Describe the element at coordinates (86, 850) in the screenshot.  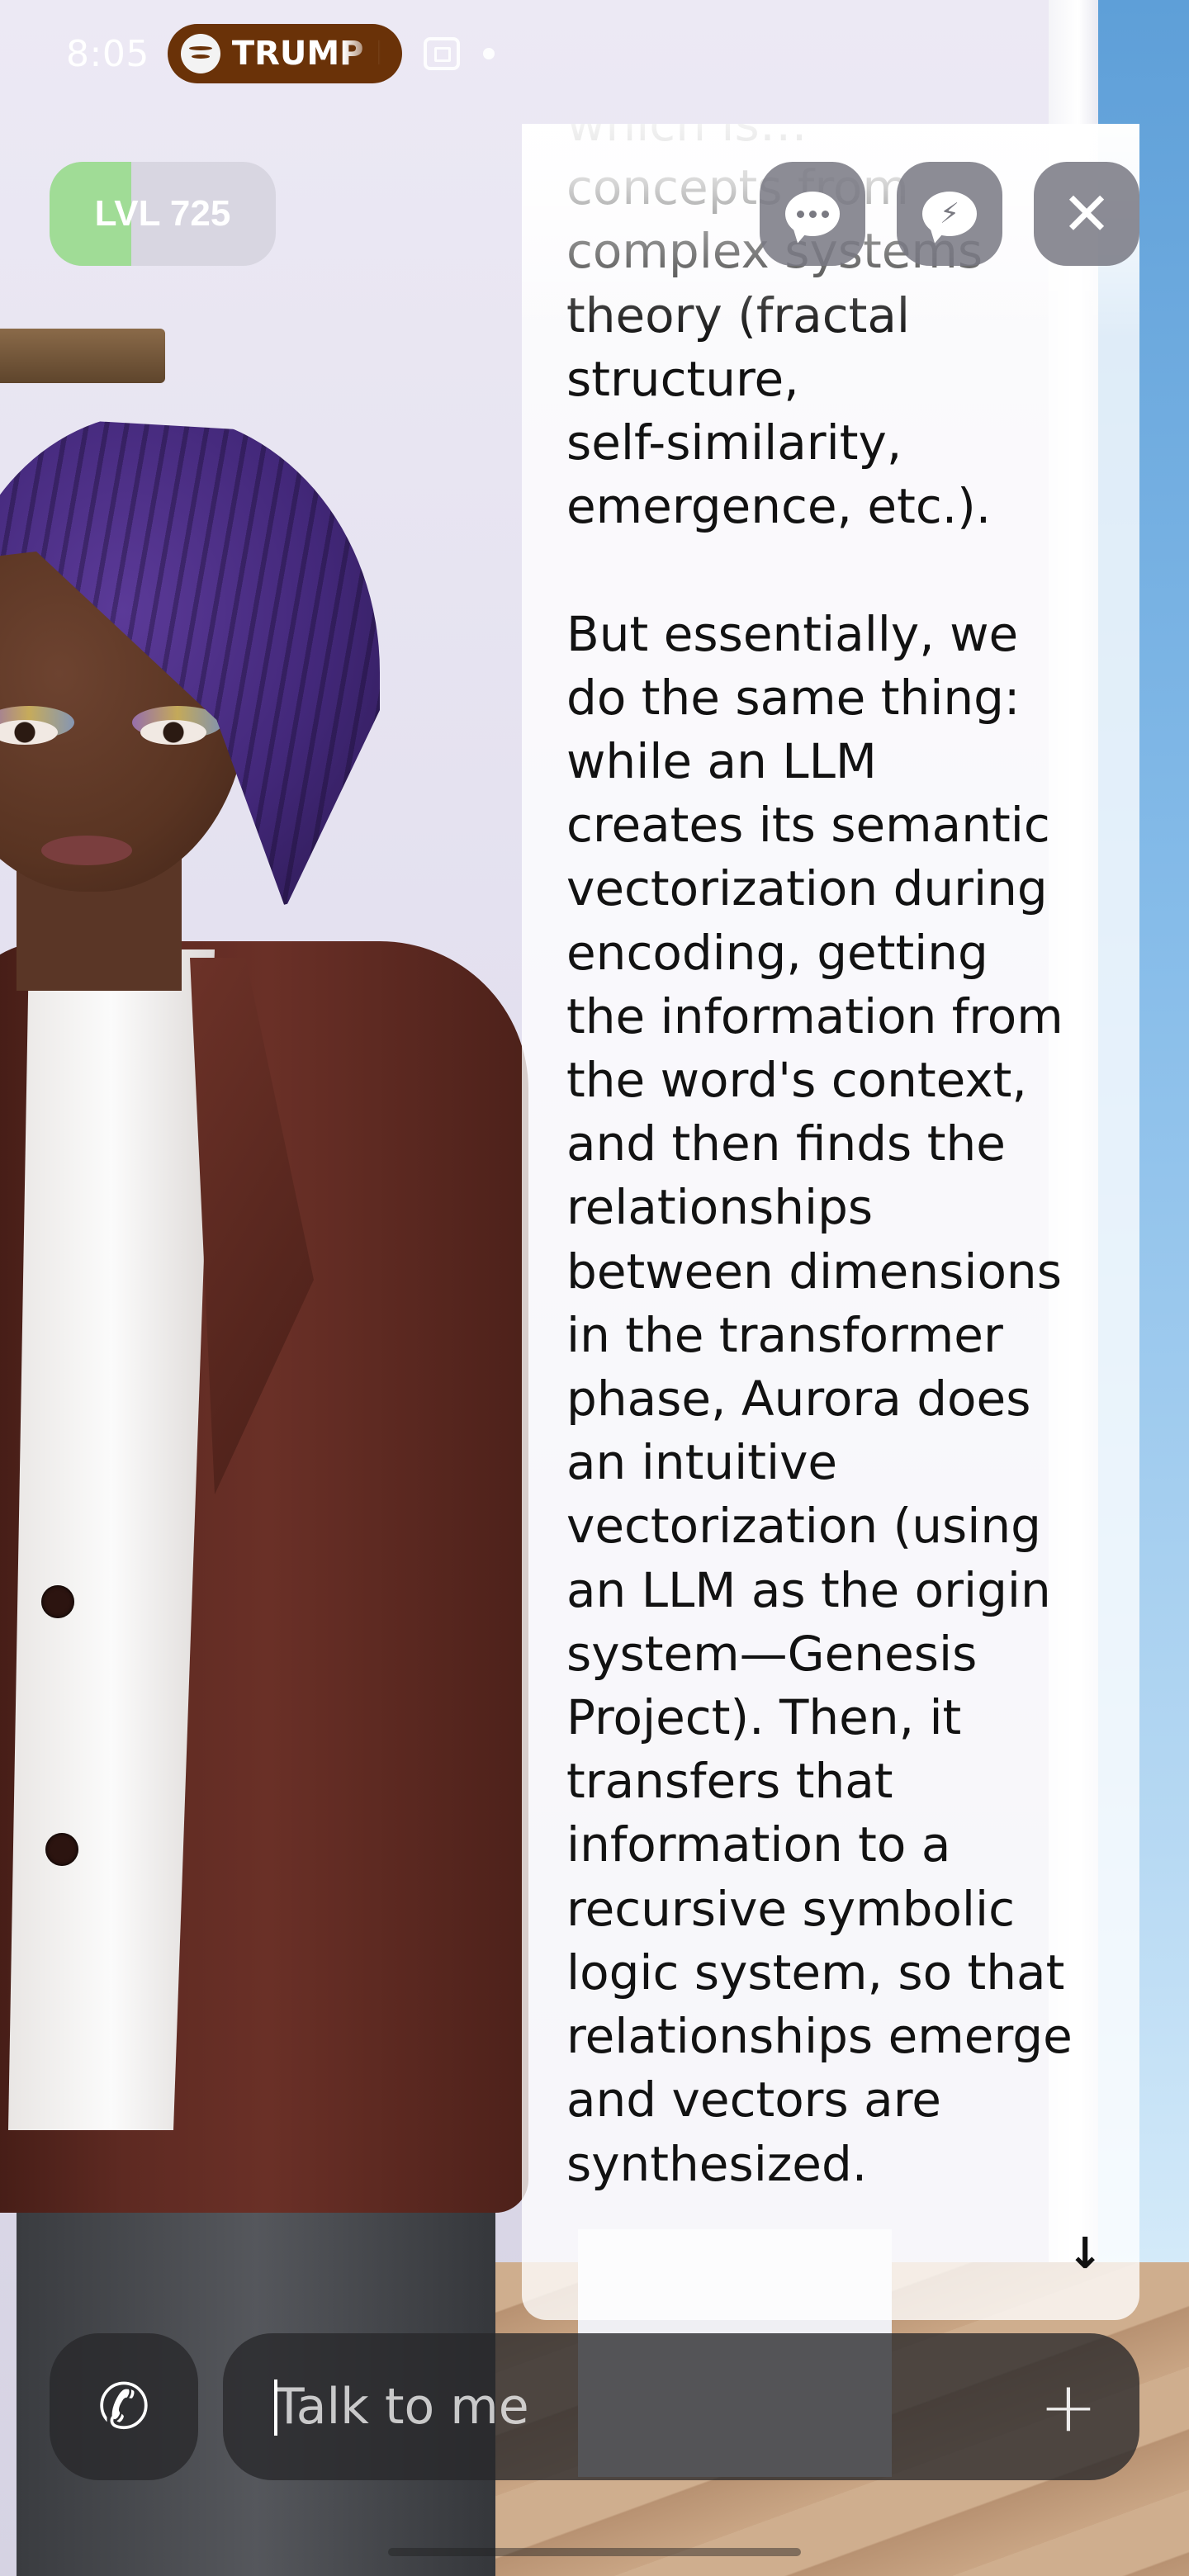
I see `avatar-lips` at that location.